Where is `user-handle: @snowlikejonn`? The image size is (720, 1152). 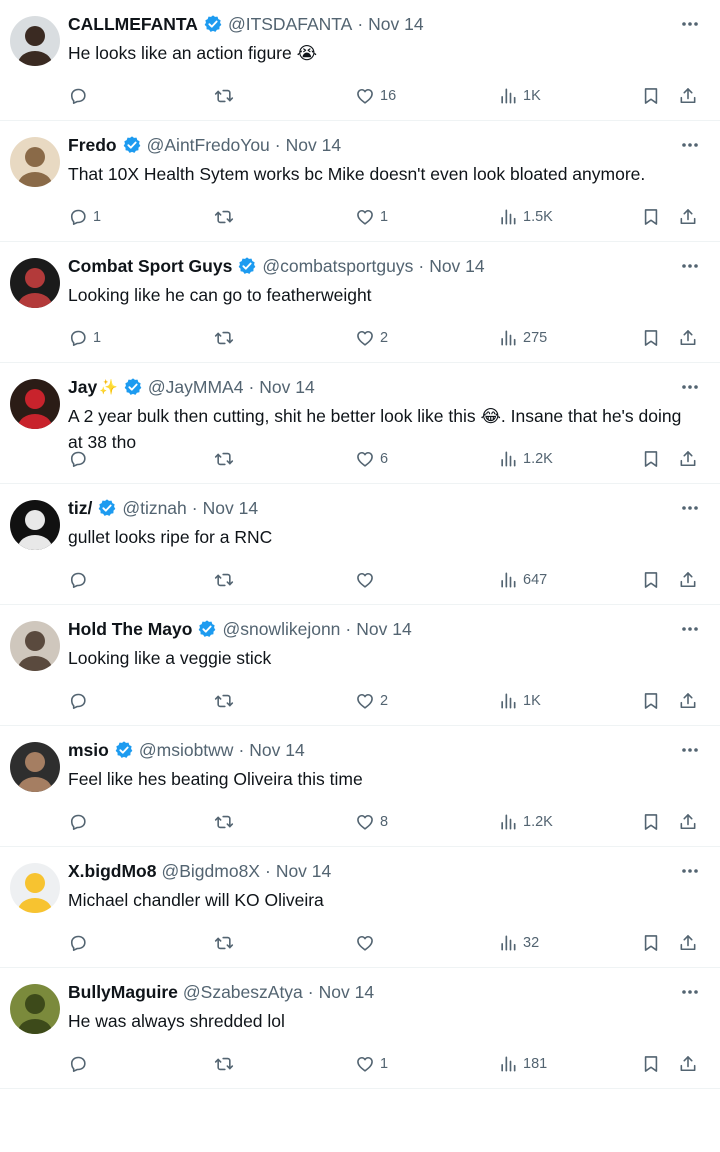
user-handle: @snowlikejonn is located at coordinates (281, 629).